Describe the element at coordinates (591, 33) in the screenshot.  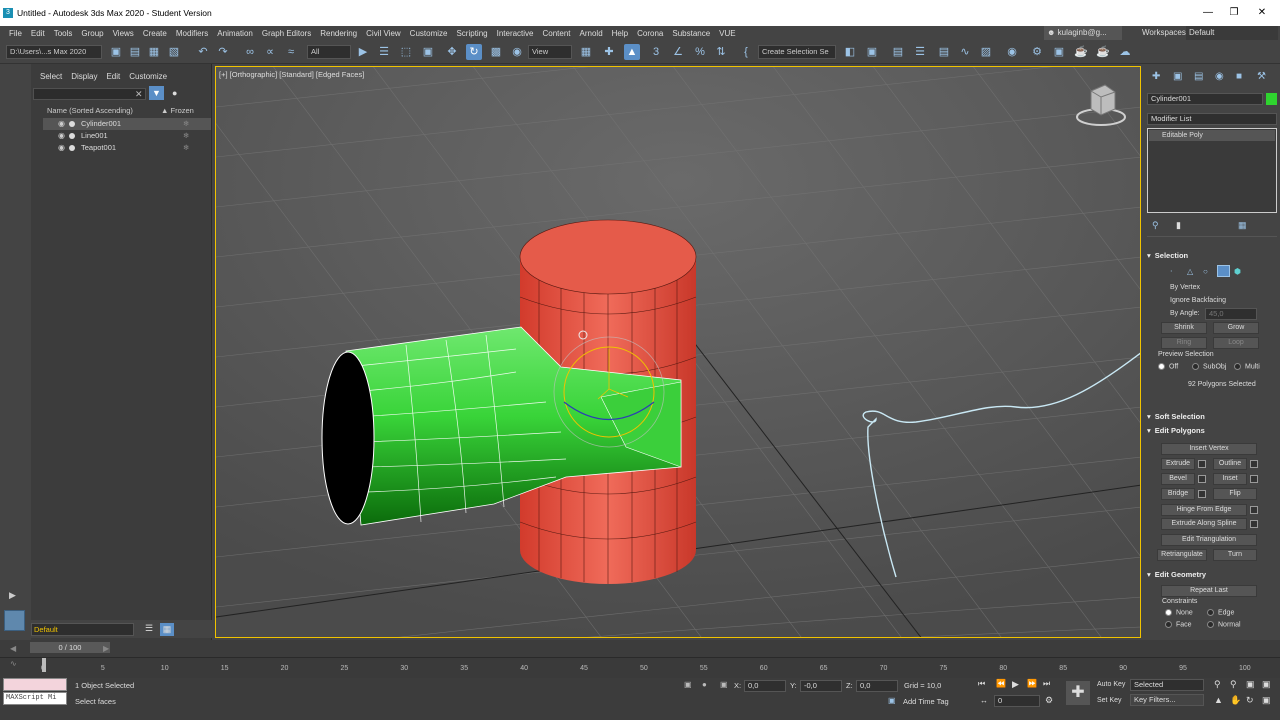
I see `menu-arnold: Arnold` at that location.